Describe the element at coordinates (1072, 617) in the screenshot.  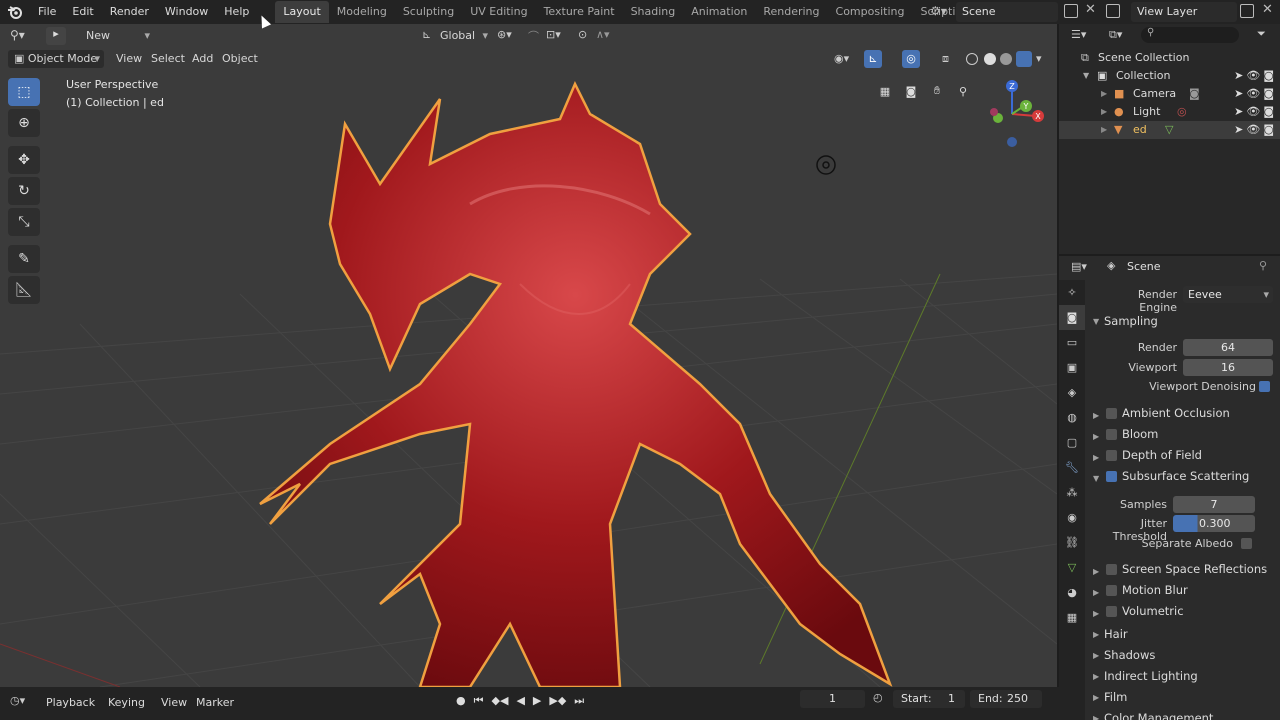
I see `texture-tab-icon: ▦` at that location.